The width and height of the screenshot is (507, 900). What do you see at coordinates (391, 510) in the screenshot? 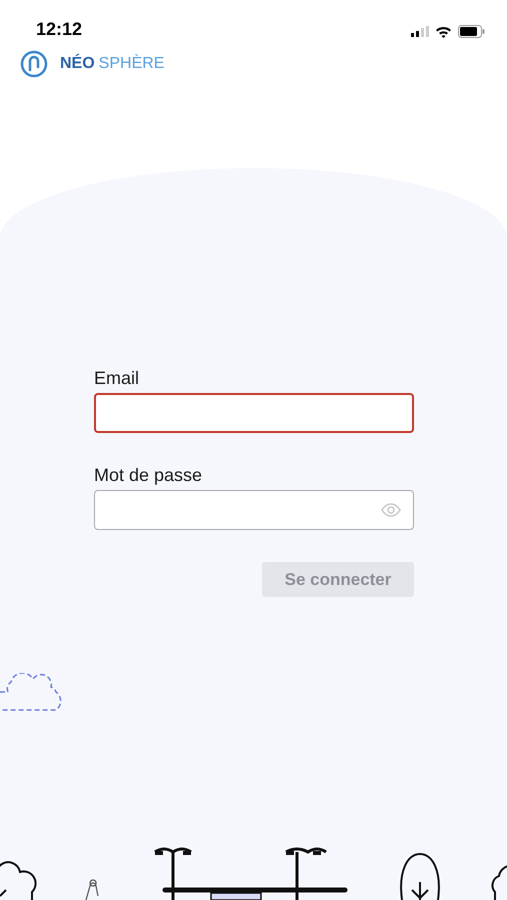
I see `eye-icon` at bounding box center [391, 510].